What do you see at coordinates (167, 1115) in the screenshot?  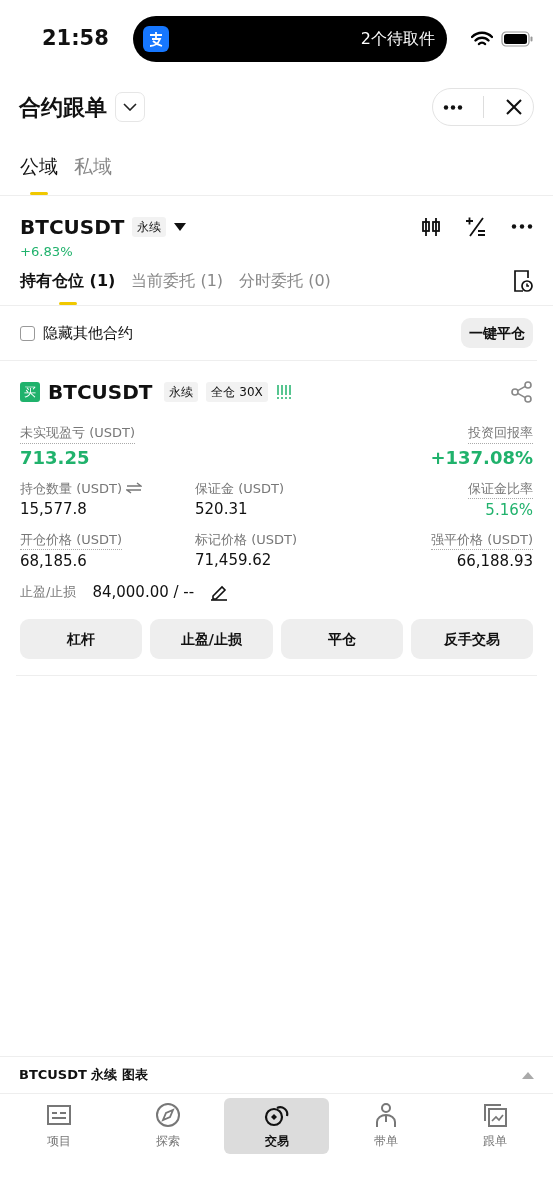 I see `compass-icon` at bounding box center [167, 1115].